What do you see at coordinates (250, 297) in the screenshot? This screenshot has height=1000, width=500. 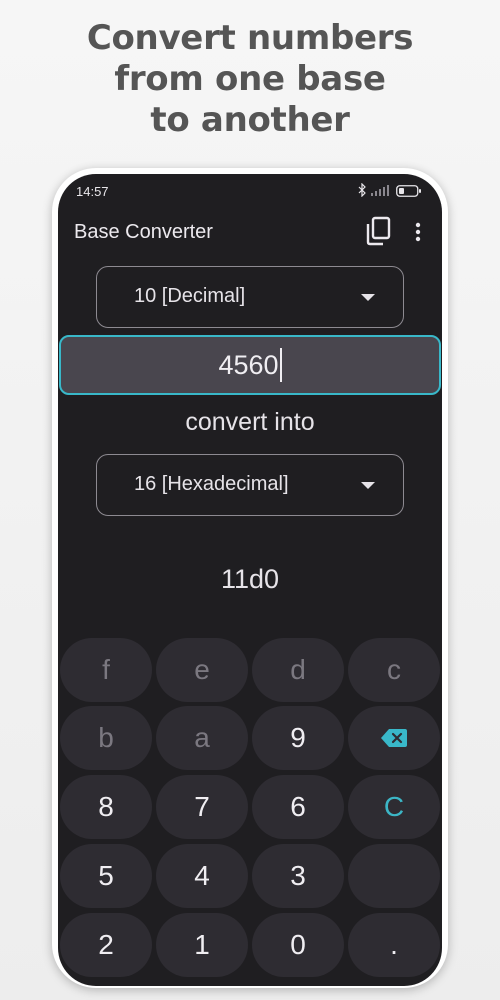 I see `from-base-select: 10 [Decimal]` at bounding box center [250, 297].